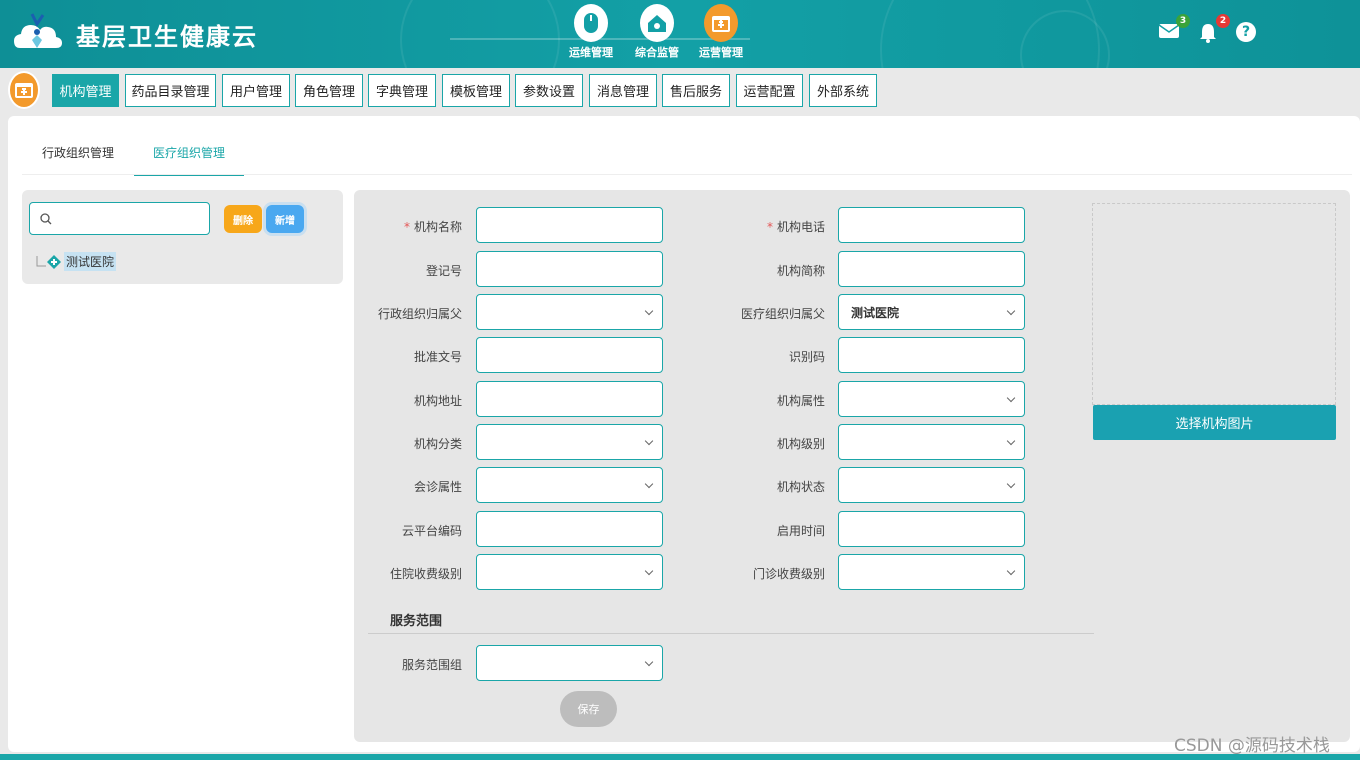 Image resolution: width=1360 pixels, height=760 pixels. I want to click on registration-no-input, so click(569, 269).